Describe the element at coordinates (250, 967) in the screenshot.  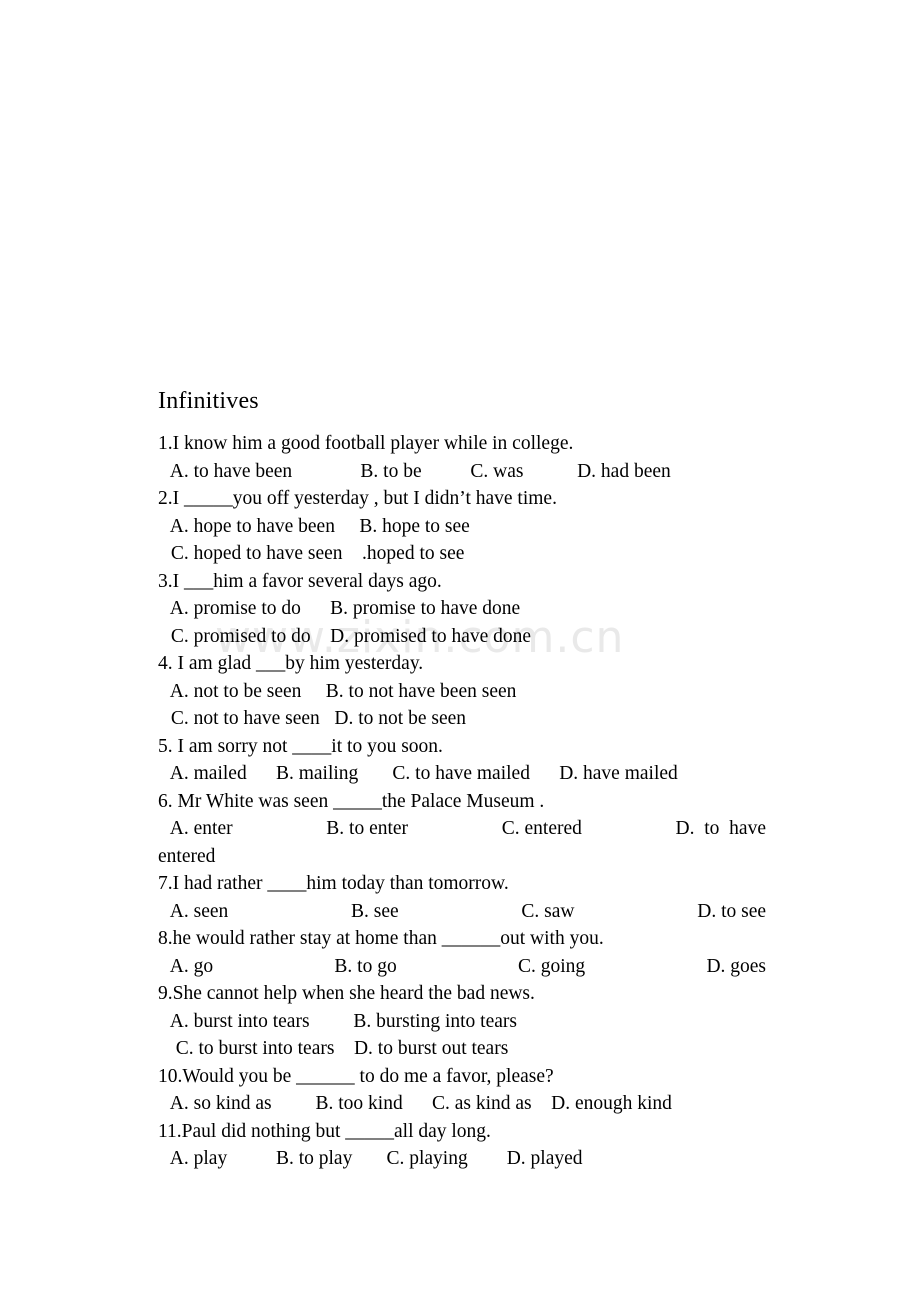
I see `question-8-option-a: A. go` at that location.